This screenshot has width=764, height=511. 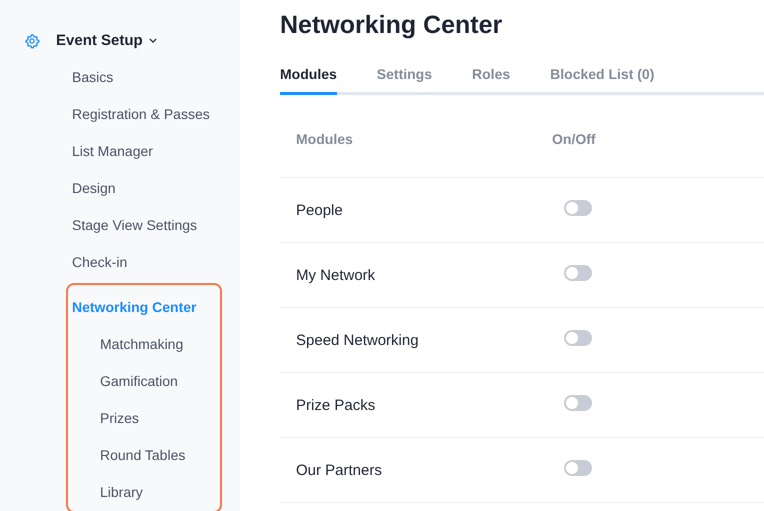 What do you see at coordinates (32, 40) in the screenshot?
I see `settings-icon` at bounding box center [32, 40].